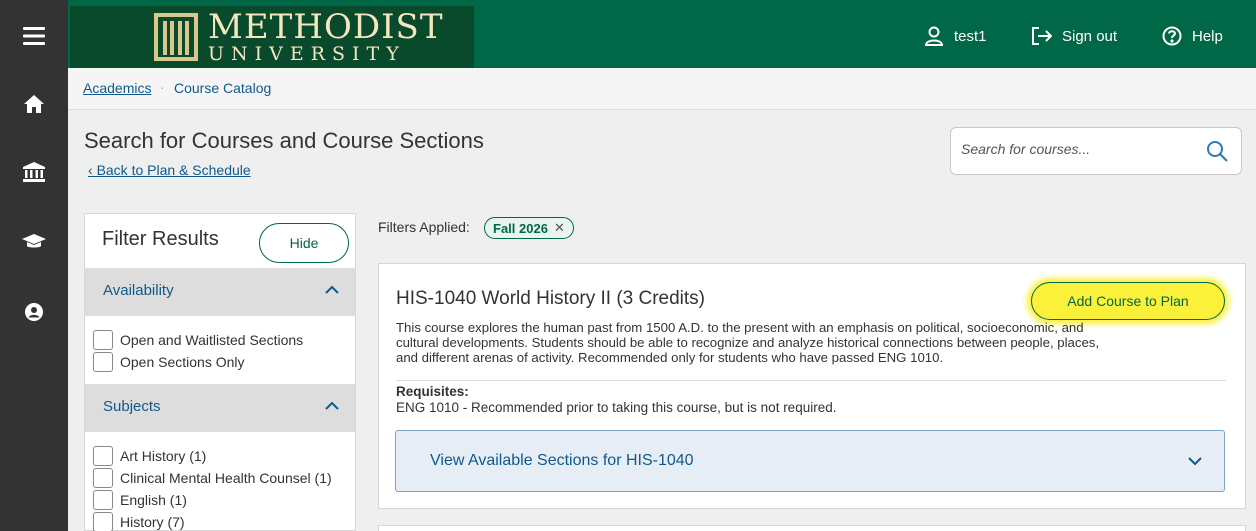 Image resolution: width=1256 pixels, height=531 pixels. Describe the element at coordinates (163, 456) in the screenshot. I see `option-label: Art History (1)` at that location.